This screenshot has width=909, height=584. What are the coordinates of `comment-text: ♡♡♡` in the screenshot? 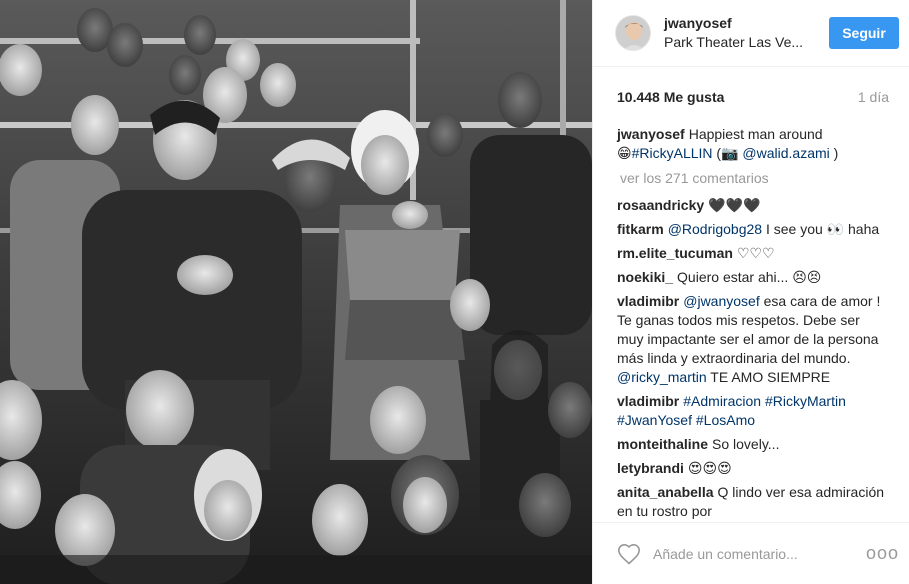 It's located at (755, 253).